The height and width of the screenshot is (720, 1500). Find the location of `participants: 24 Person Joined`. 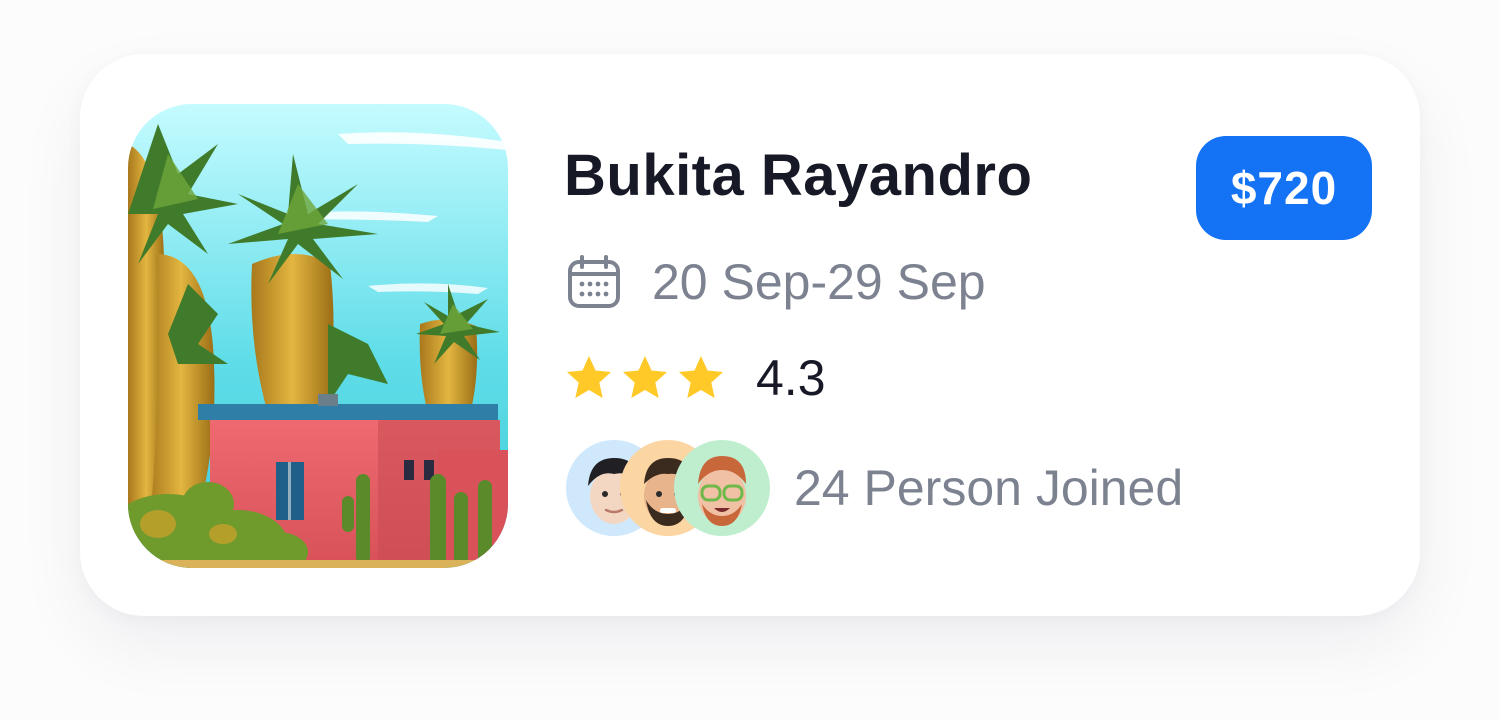

participants: 24 Person Joined is located at coordinates (874, 488).